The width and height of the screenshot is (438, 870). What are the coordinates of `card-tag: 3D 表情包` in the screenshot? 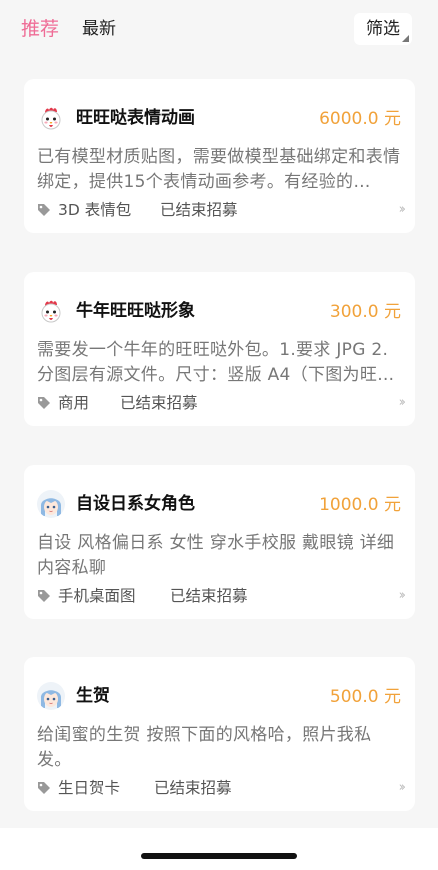 It's located at (95, 210).